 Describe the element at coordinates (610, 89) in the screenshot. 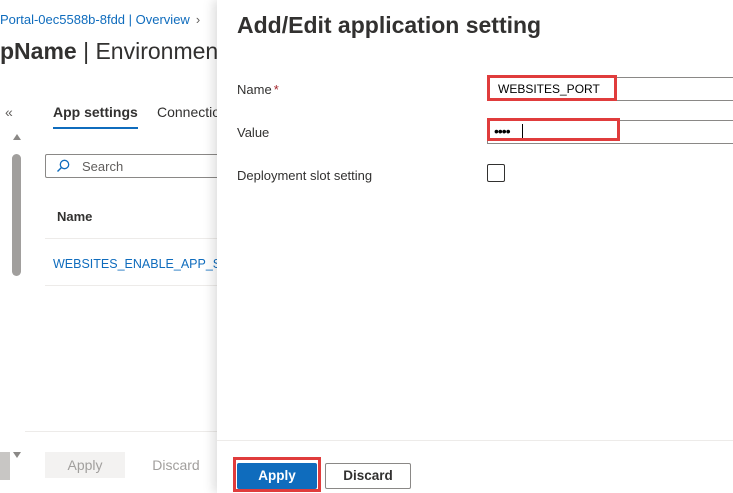

I see `name-input: WEBSITES_PORT` at that location.